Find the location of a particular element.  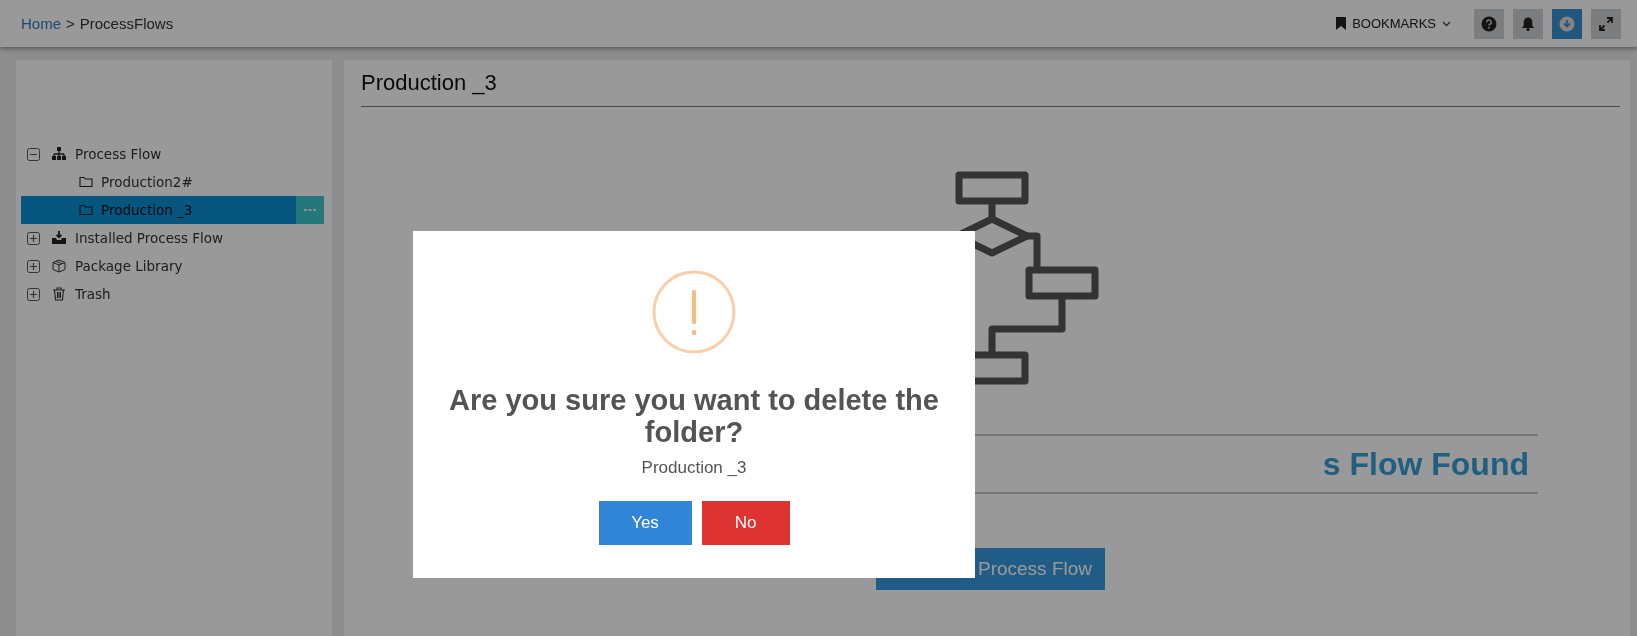

home-link: Home is located at coordinates (41, 23).